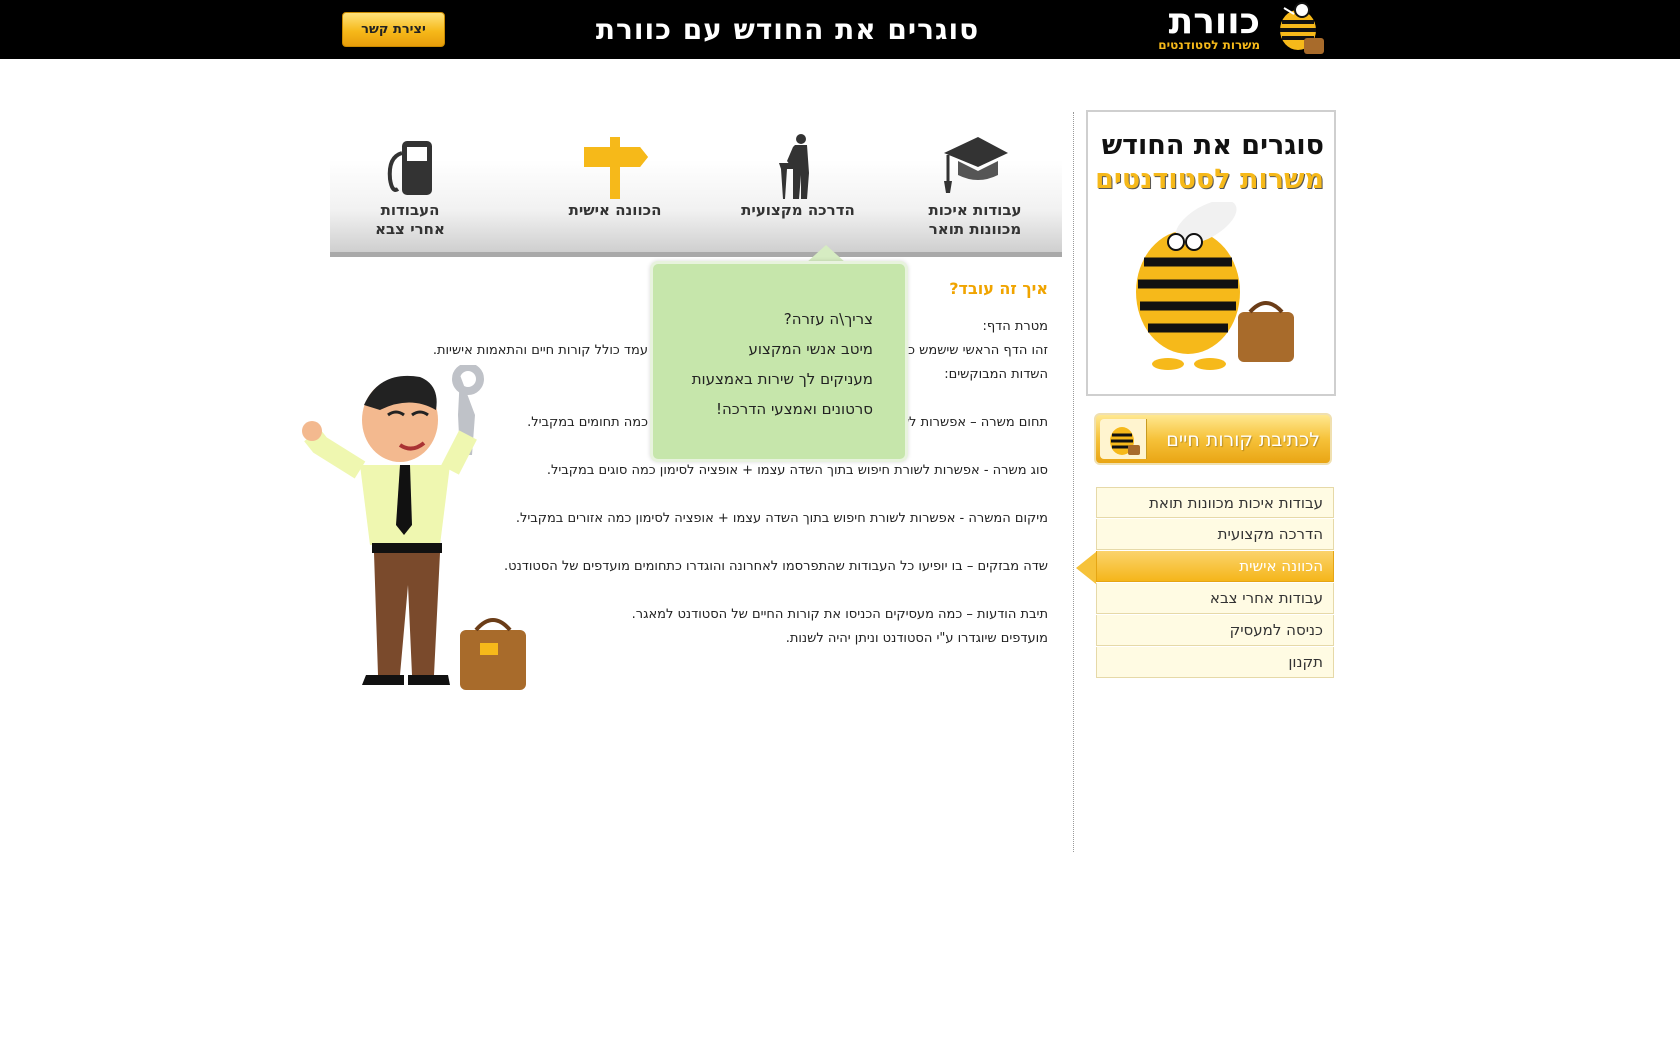 The width and height of the screenshot is (1680, 1050). Describe the element at coordinates (975, 210) in the screenshot. I see `nav-label-line1: עבודות איכות` at that location.